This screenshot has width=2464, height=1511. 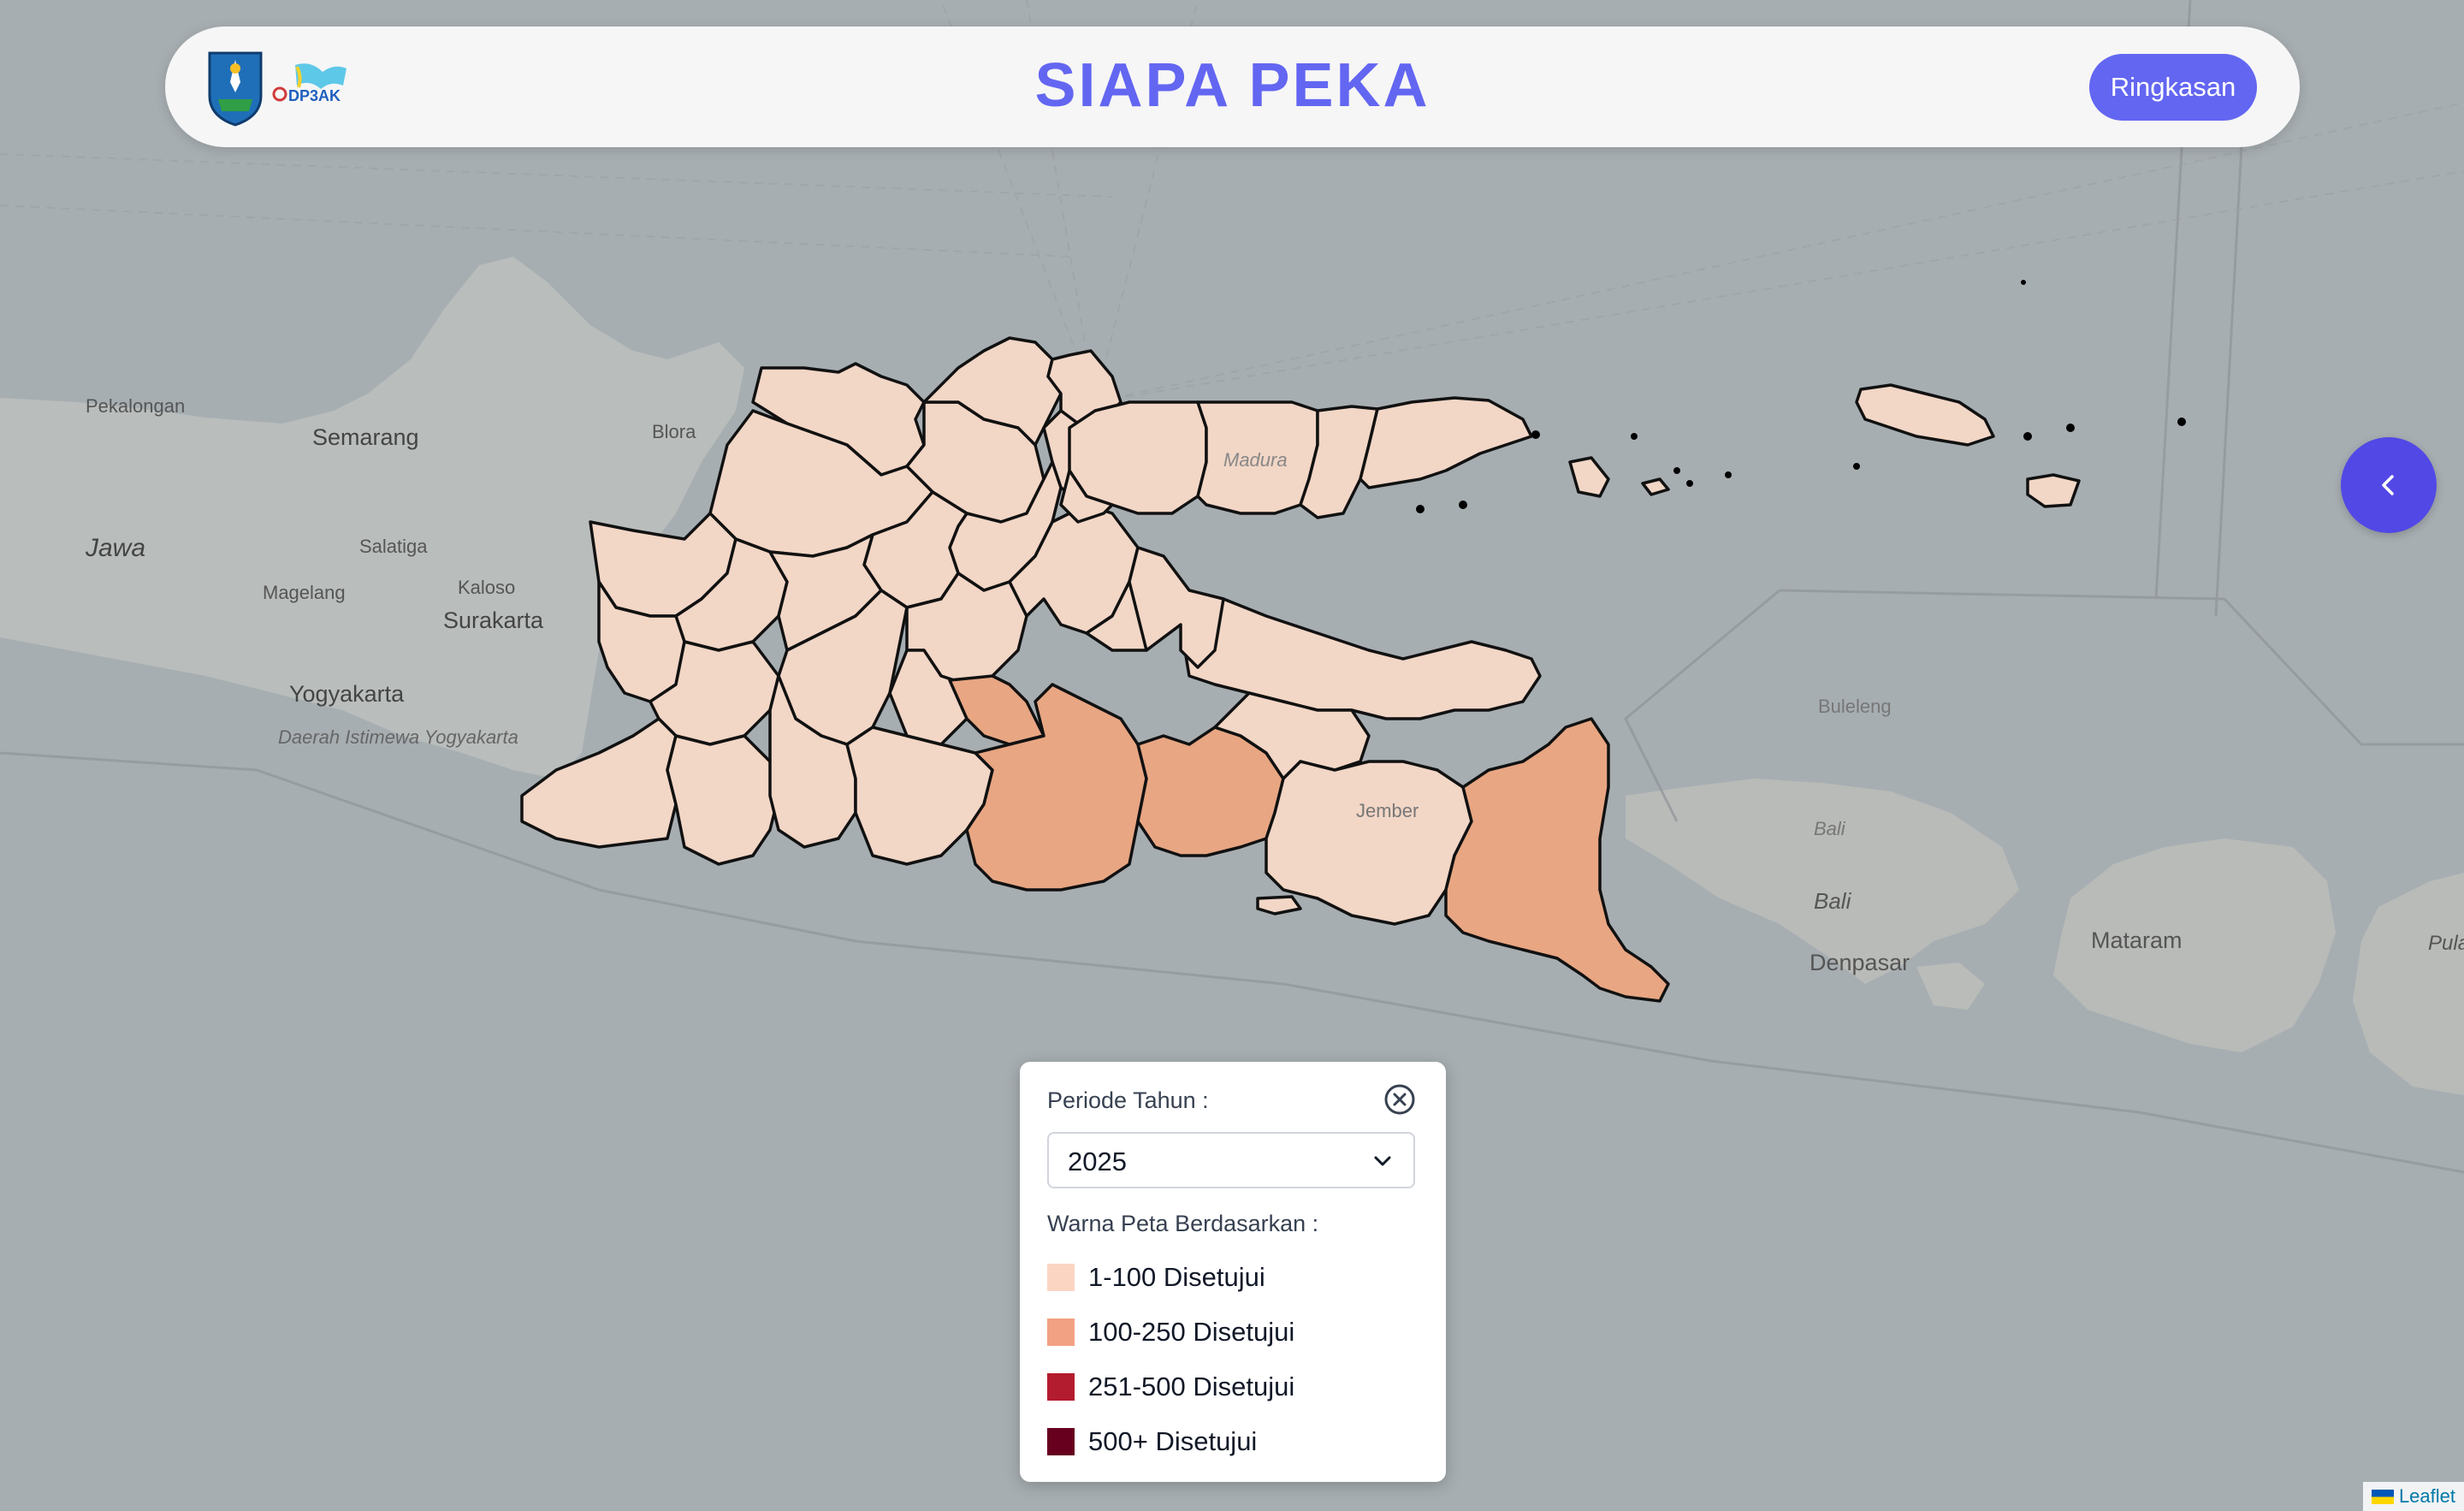 I want to click on year-select: 2025, so click(x=1231, y=1160).